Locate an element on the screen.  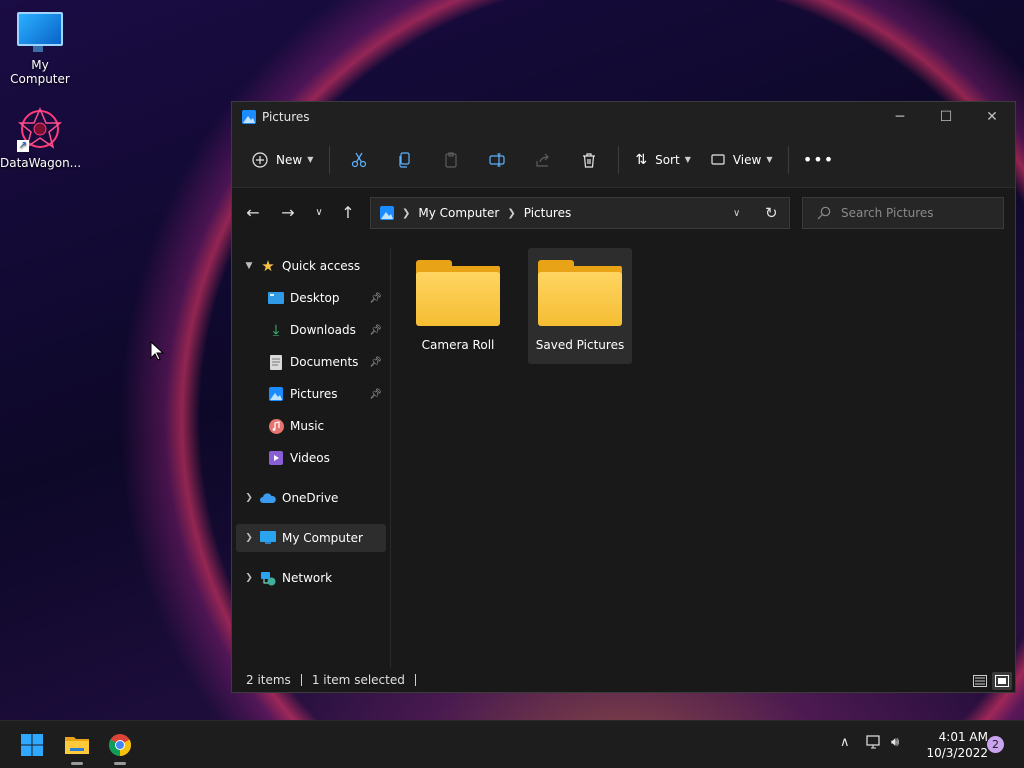
minimize-button: ─ is located at coordinates (900, 117).